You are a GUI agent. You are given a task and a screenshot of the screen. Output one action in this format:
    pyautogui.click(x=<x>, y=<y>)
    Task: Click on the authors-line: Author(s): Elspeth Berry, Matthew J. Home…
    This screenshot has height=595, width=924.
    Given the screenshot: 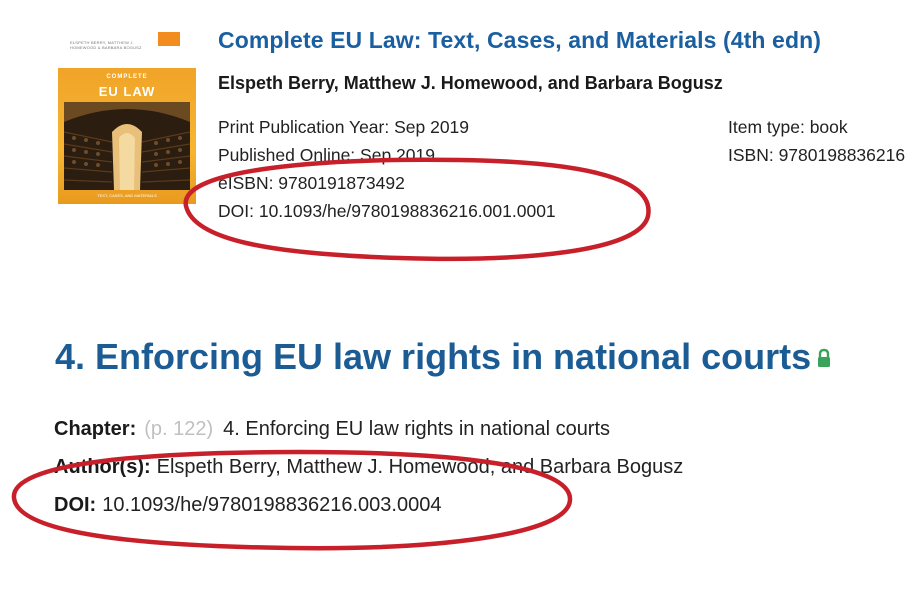 What is the action you would take?
    pyautogui.click(x=368, y=467)
    